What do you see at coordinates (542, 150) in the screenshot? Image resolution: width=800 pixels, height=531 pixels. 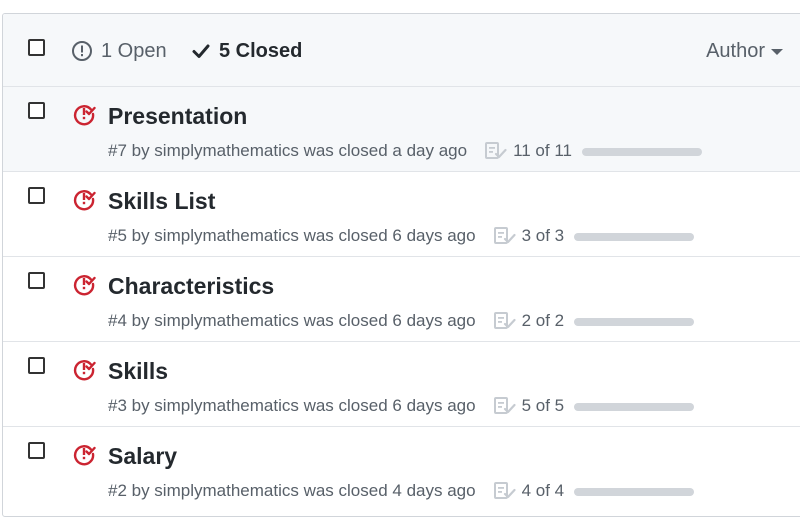 I see `task-count: 11 of 11` at bounding box center [542, 150].